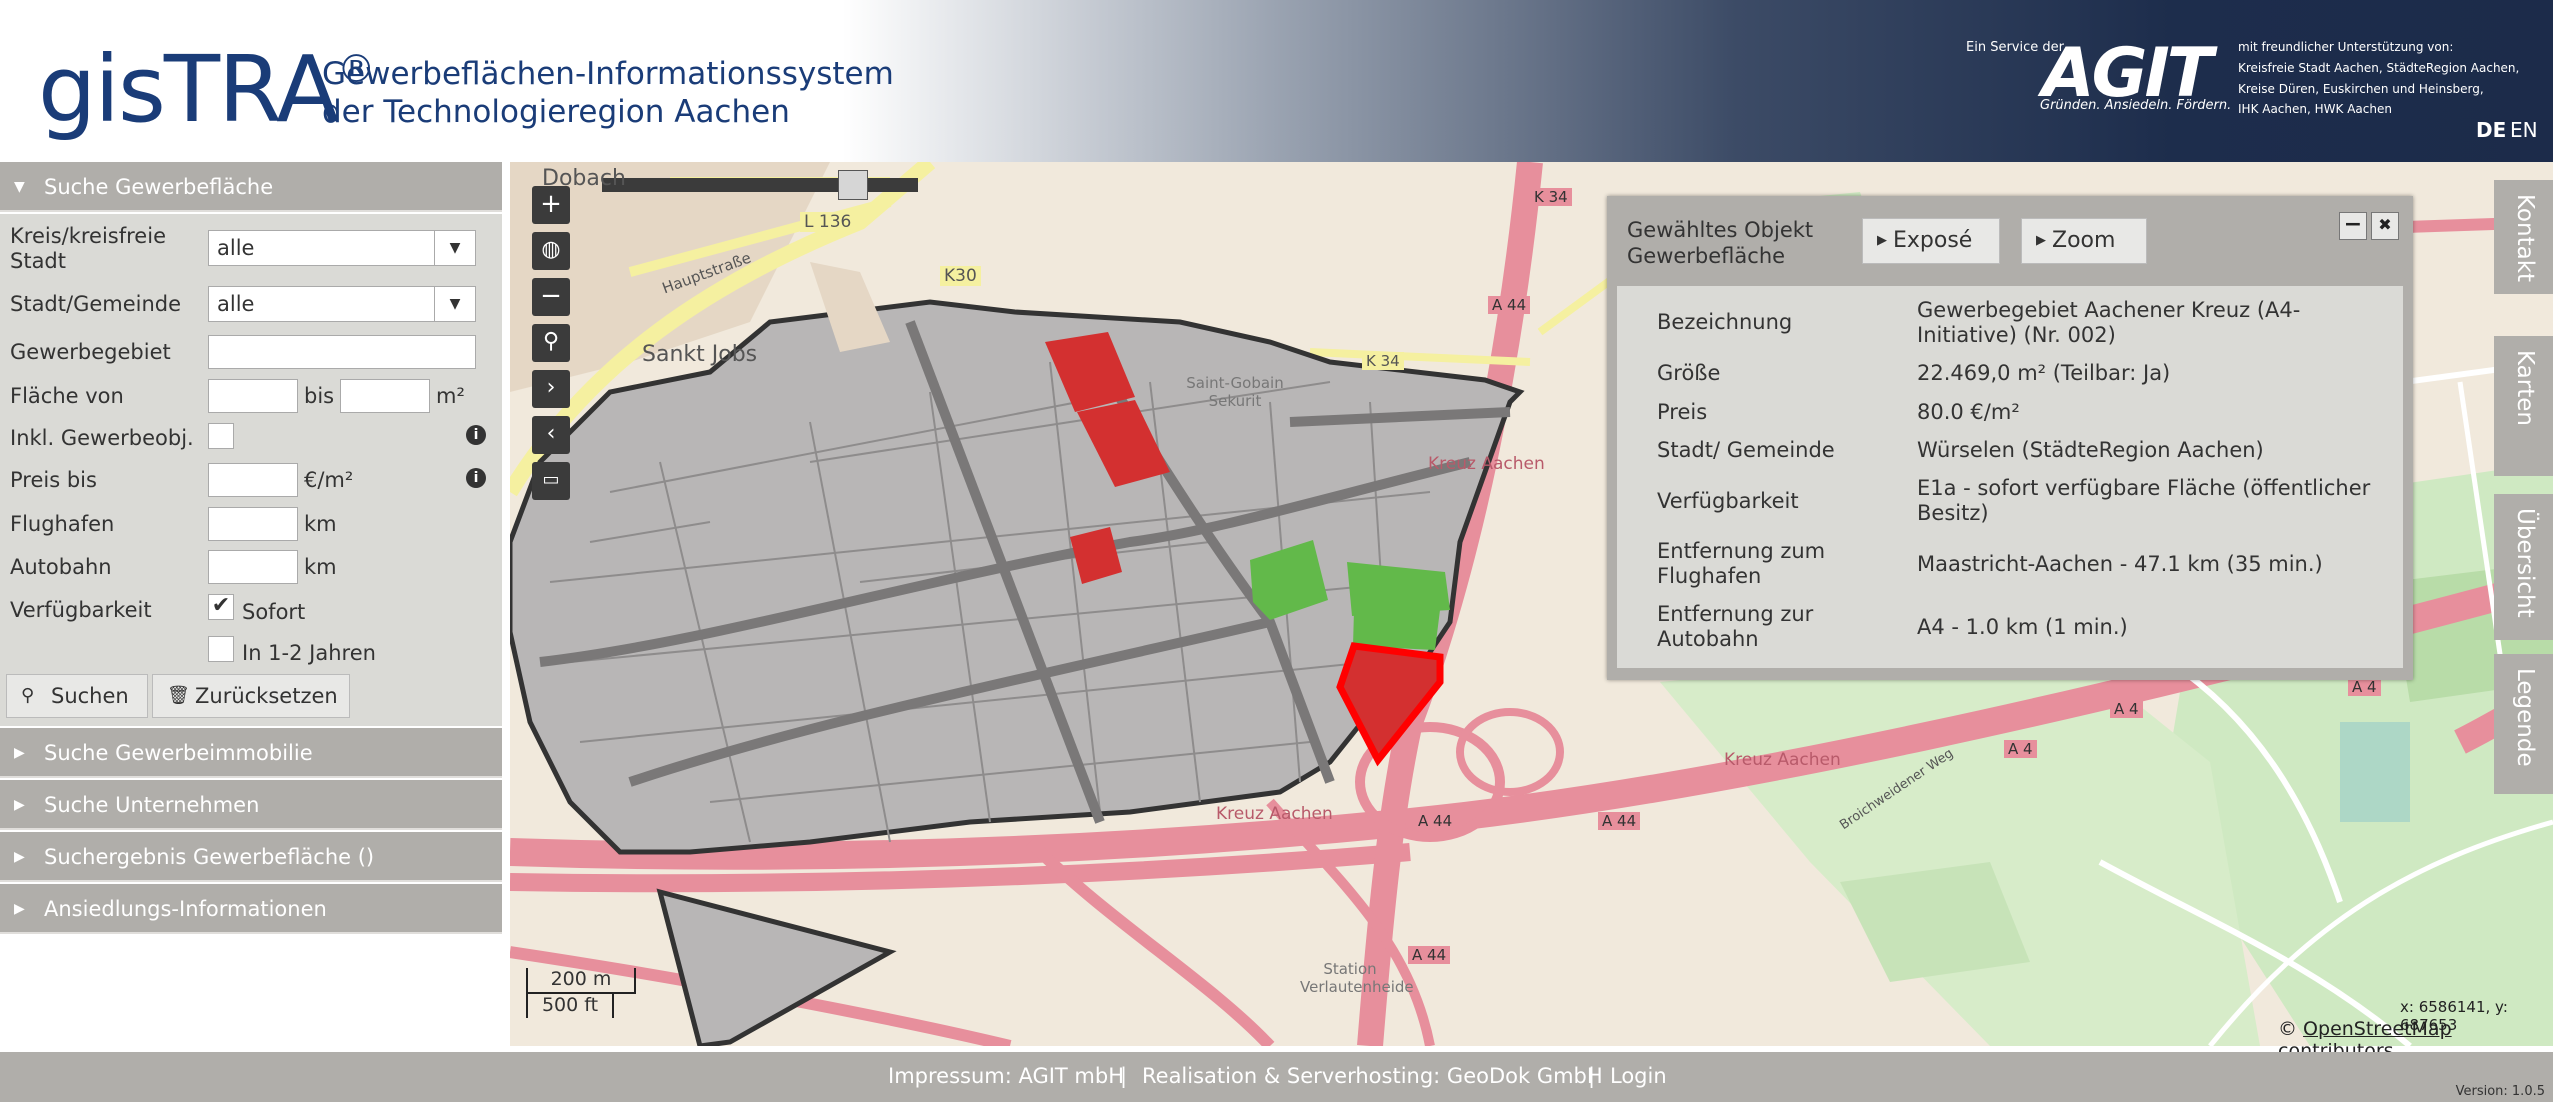 The width and height of the screenshot is (2553, 1102). Describe the element at coordinates (251, 909) in the screenshot. I see `accordion-ansiedlung: ▶ Ansiedlungs-Informationen` at that location.